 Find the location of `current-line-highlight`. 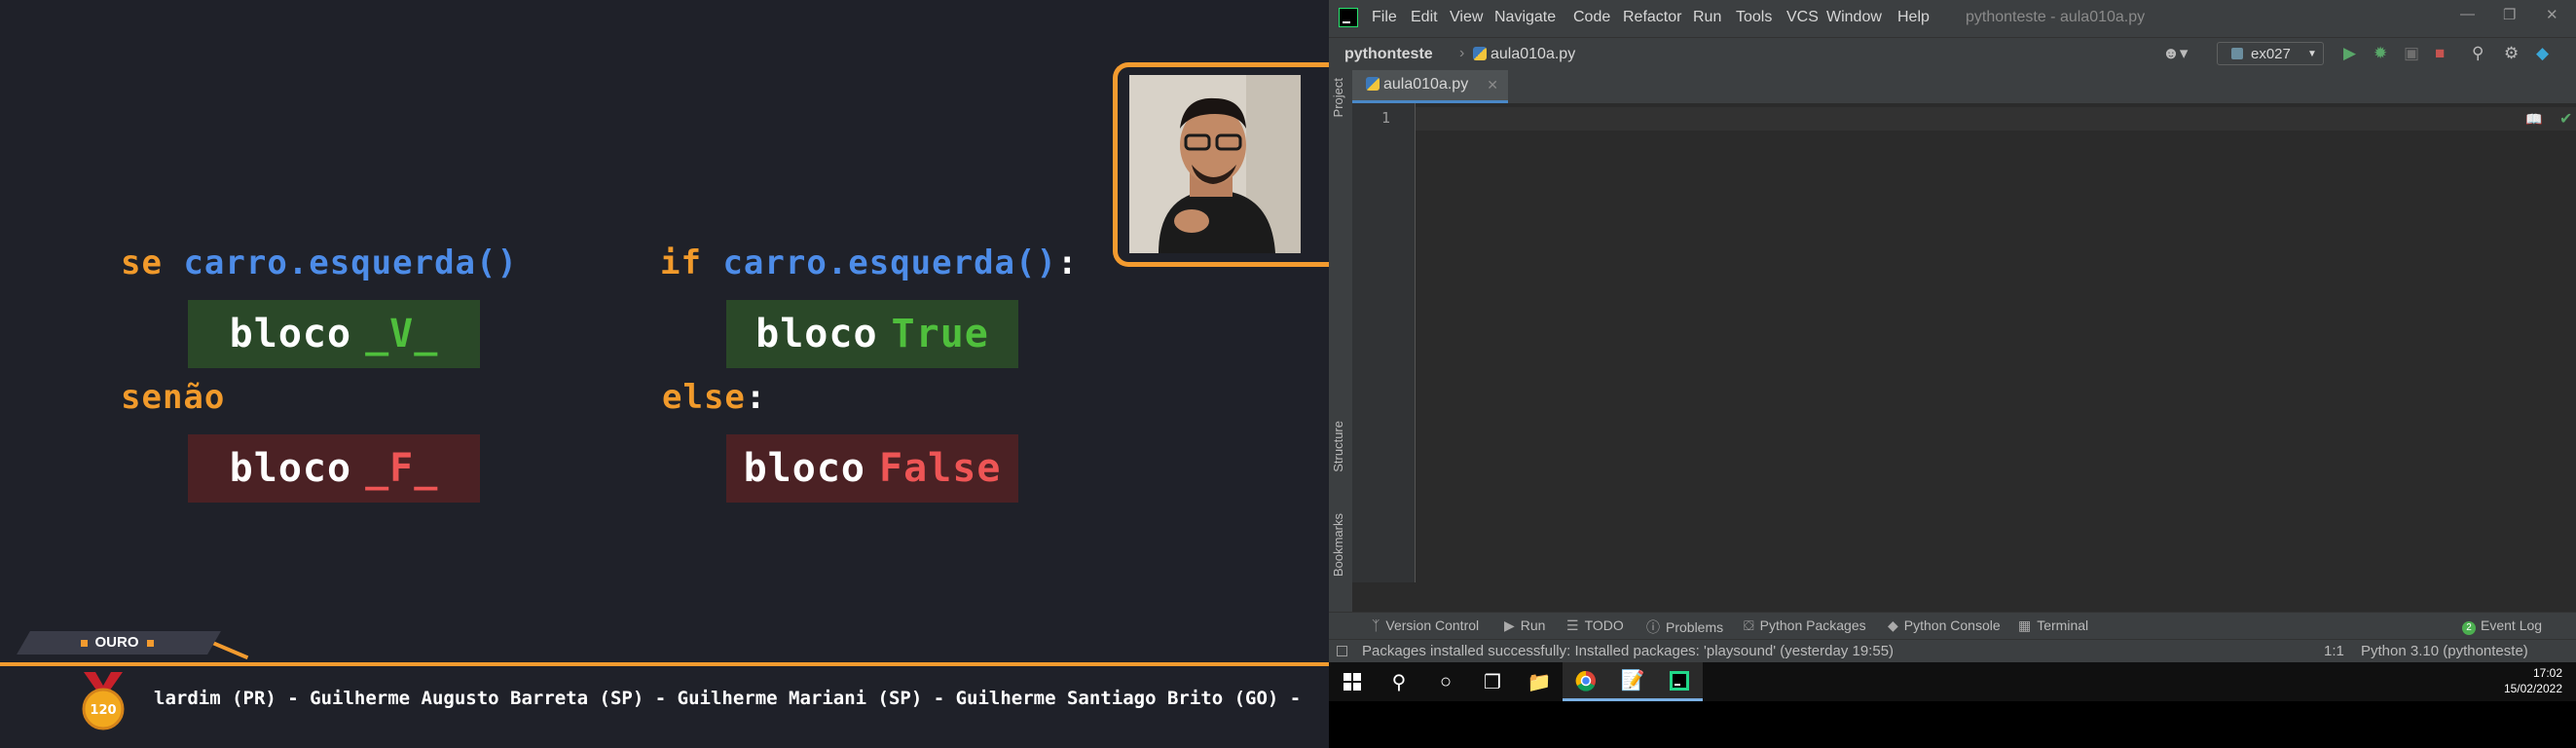

current-line-highlight is located at coordinates (1996, 119).